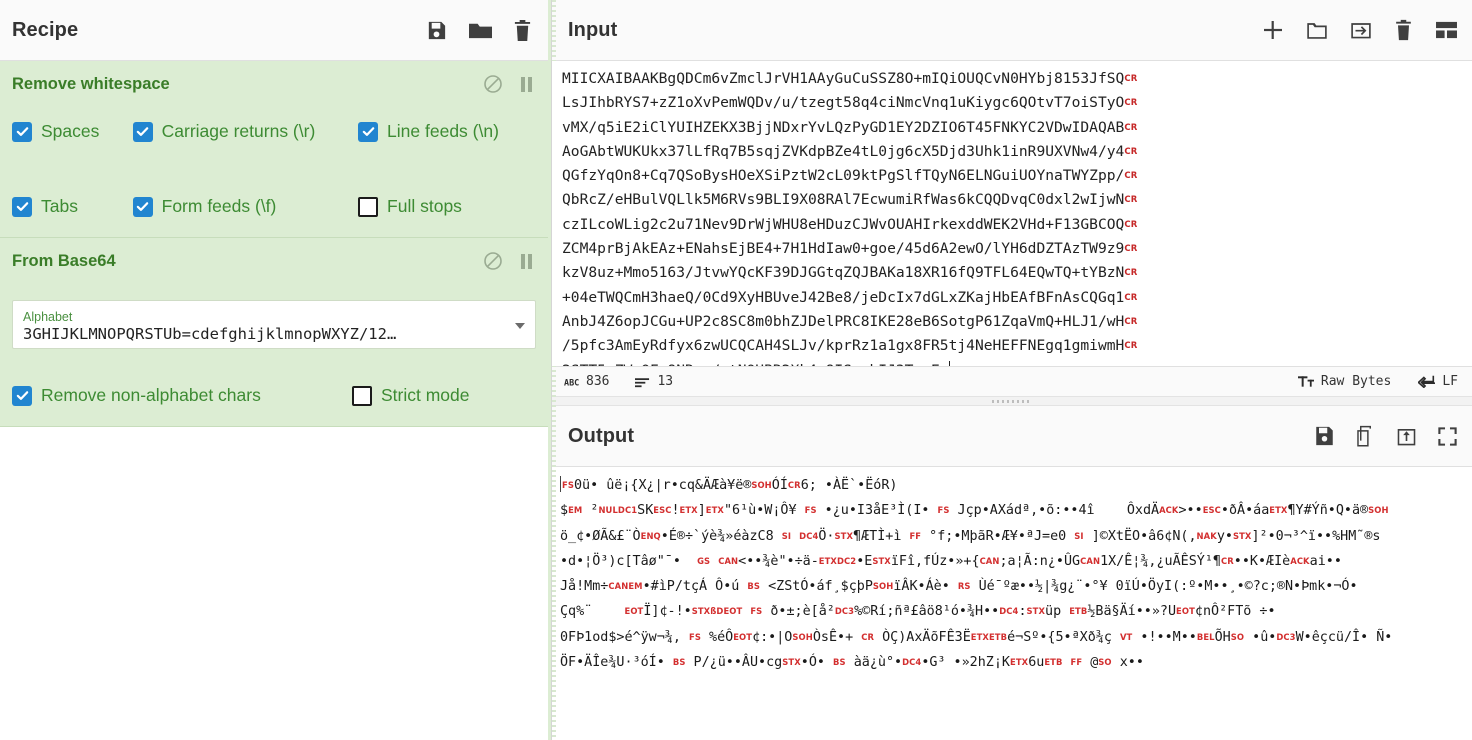 This screenshot has height=740, width=1472. Describe the element at coordinates (22, 206) in the screenshot. I see `checkbox-tabs` at that location.